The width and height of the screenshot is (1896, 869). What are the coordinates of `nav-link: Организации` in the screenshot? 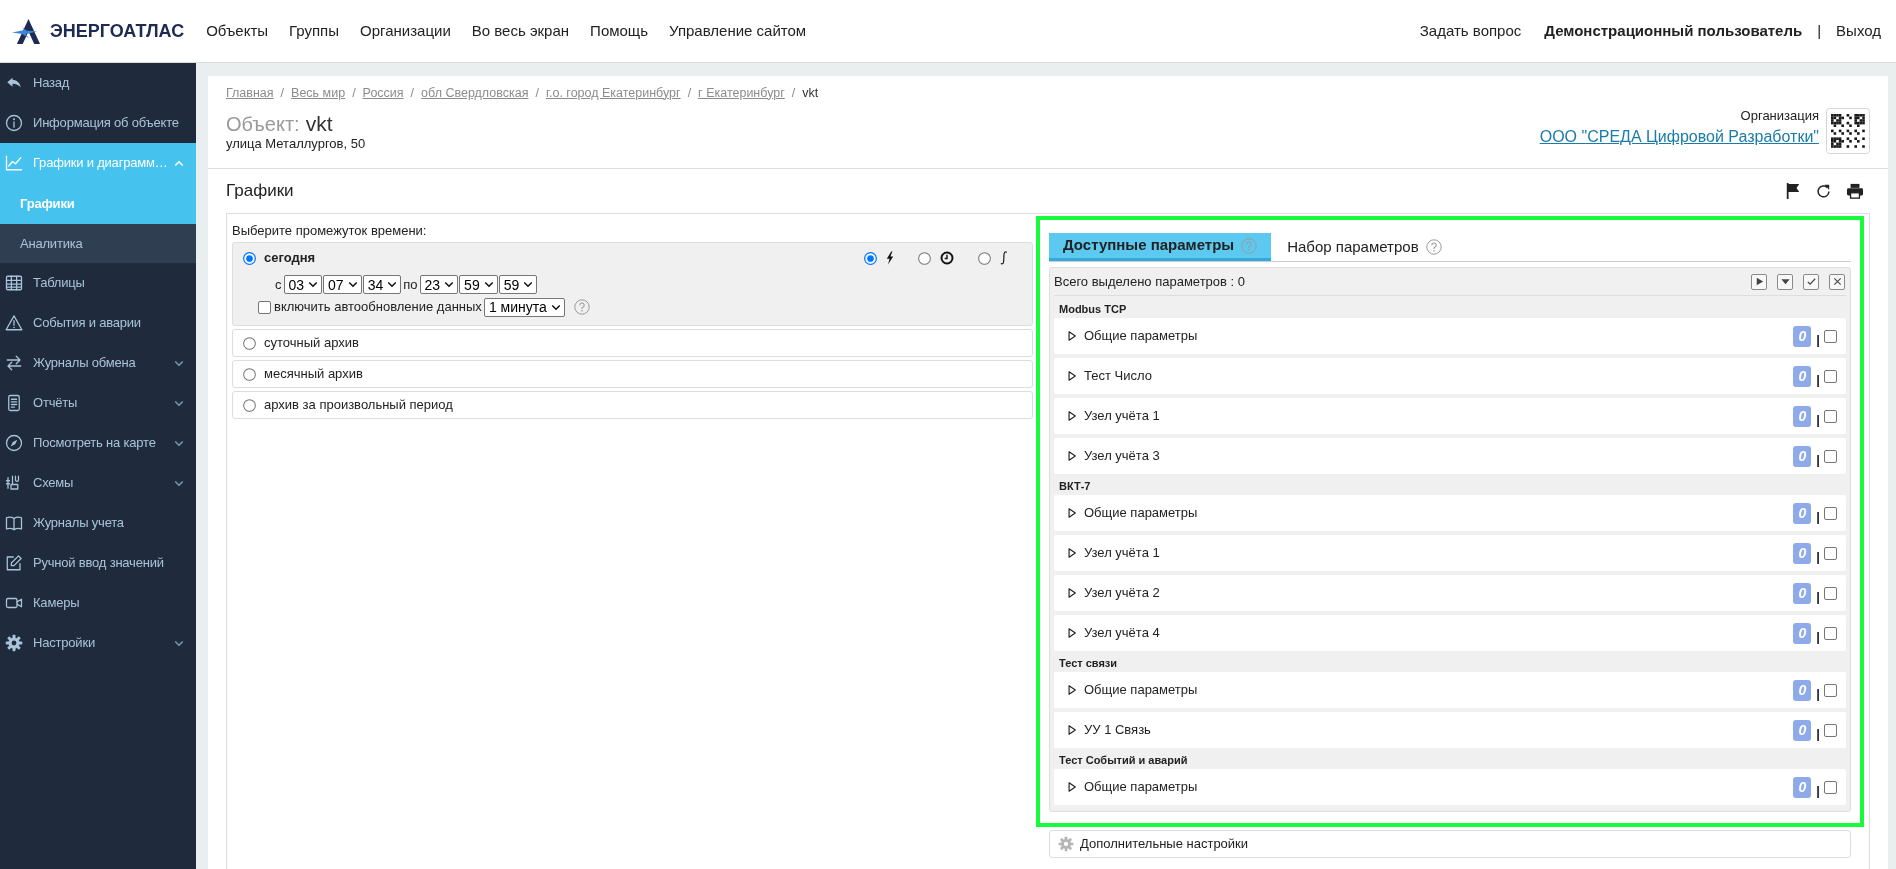 It's located at (405, 31).